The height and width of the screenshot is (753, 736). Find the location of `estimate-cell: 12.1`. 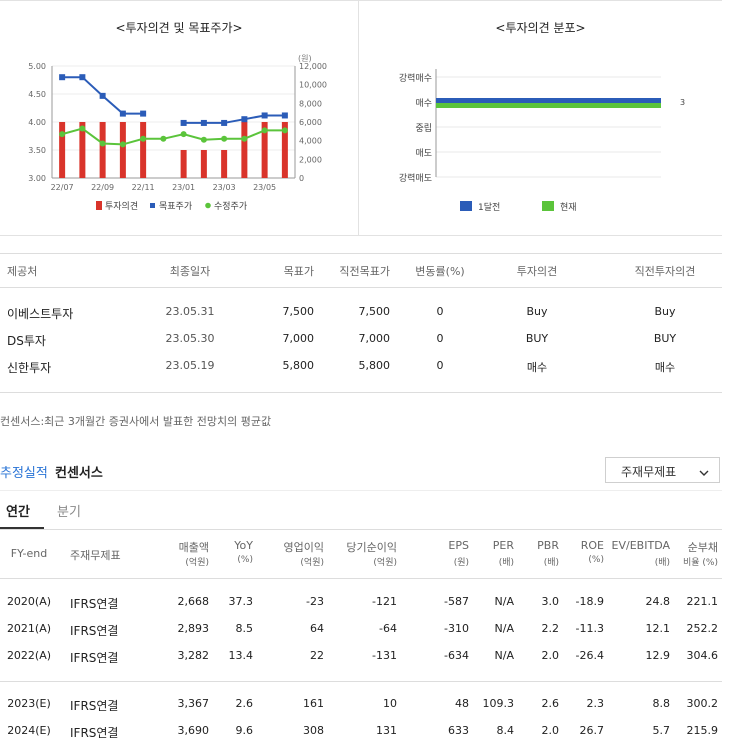

estimate-cell: 12.1 is located at coordinates (658, 628).